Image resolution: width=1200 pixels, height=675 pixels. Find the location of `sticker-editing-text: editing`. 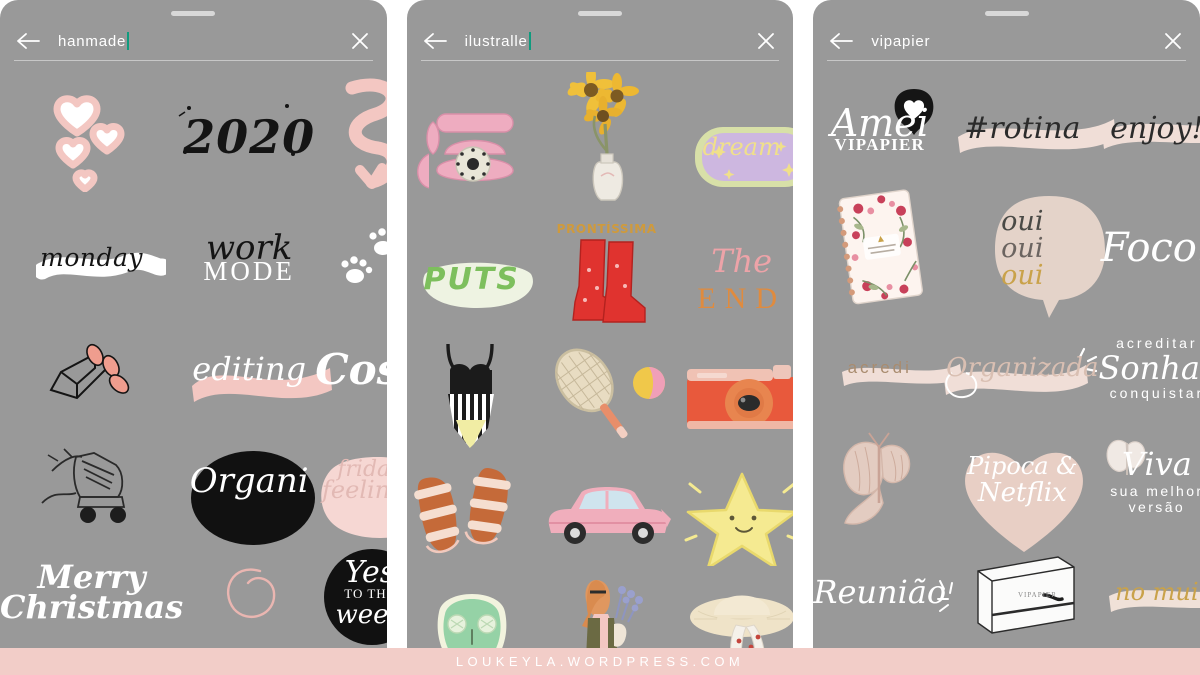

sticker-editing-text: editing is located at coordinates (249, 369).